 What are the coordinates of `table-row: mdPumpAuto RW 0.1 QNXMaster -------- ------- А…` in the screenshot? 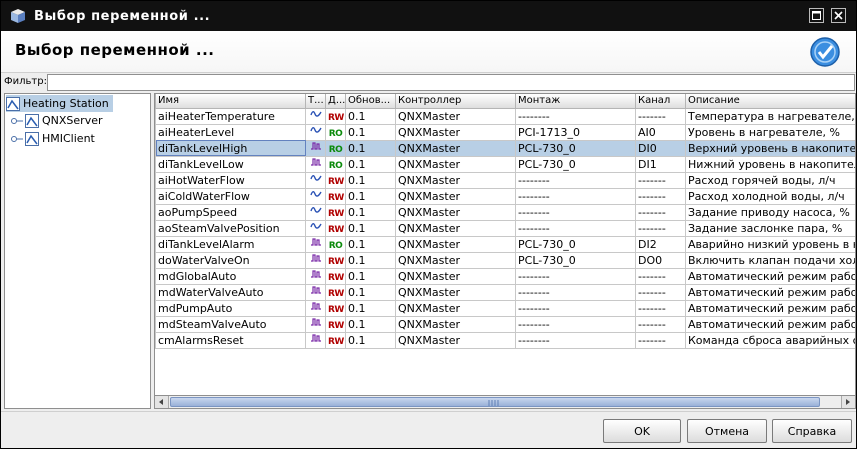 It's located at (505, 308).